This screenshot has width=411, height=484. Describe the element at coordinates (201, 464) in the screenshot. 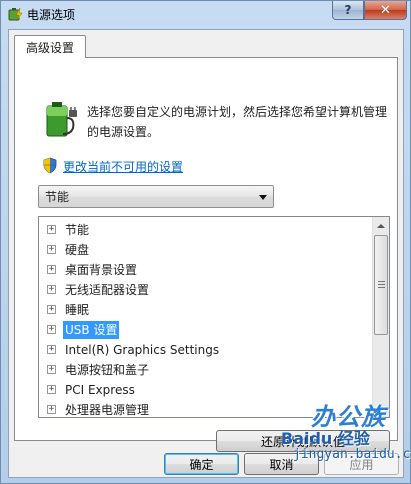

I see `ok-button: 确定` at that location.